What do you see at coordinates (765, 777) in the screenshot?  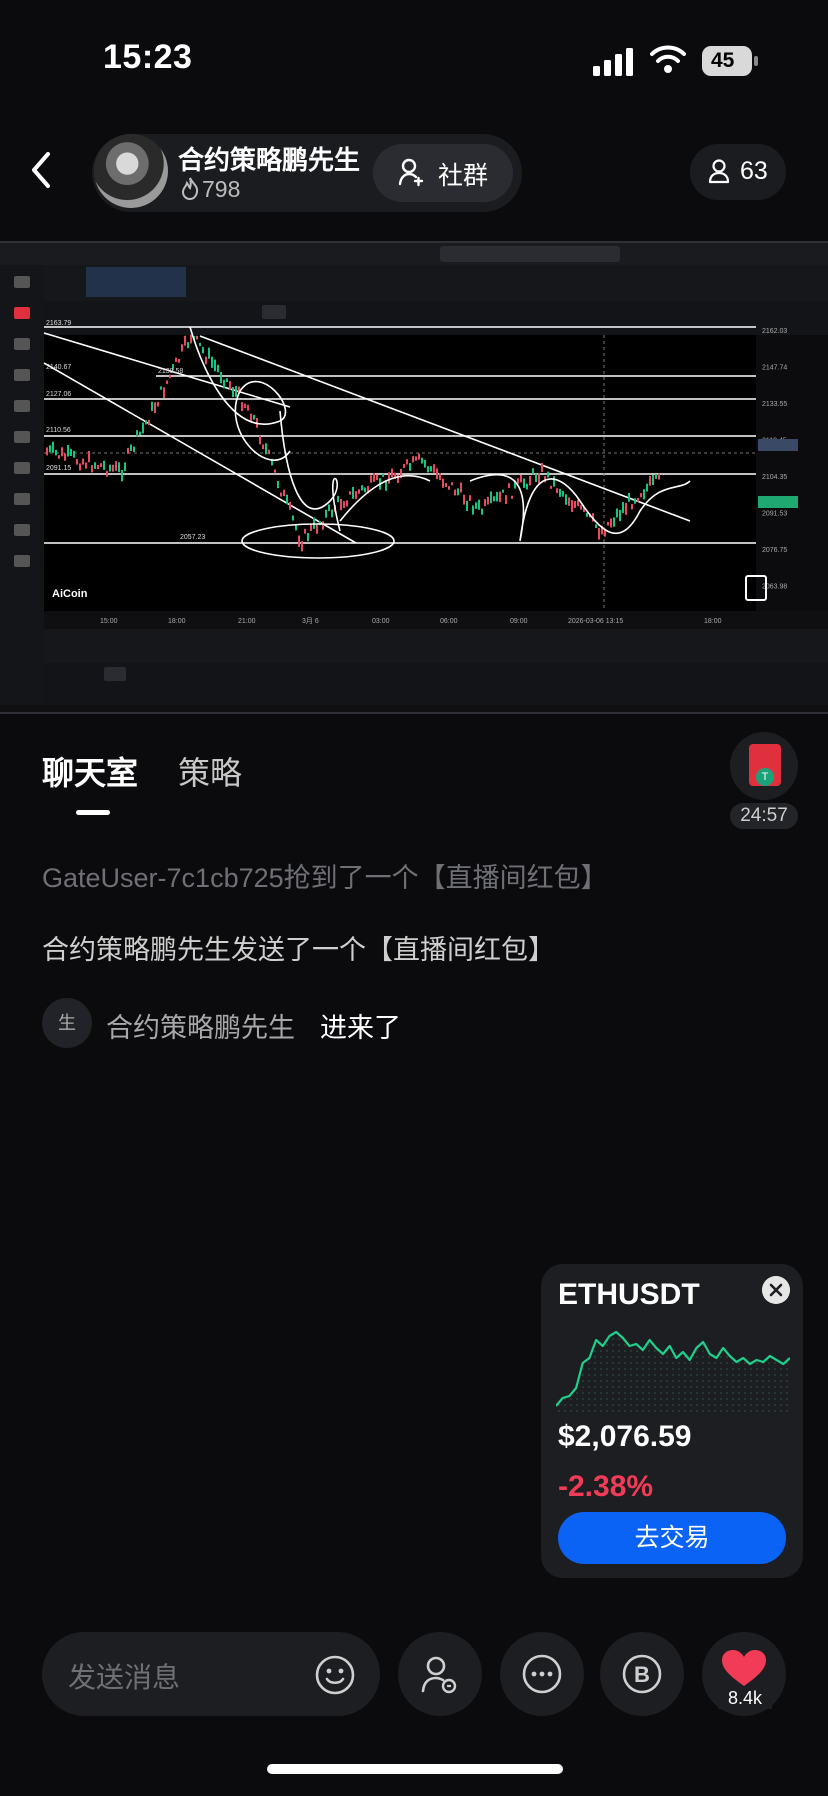 I see `token-coin-icon: T` at bounding box center [765, 777].